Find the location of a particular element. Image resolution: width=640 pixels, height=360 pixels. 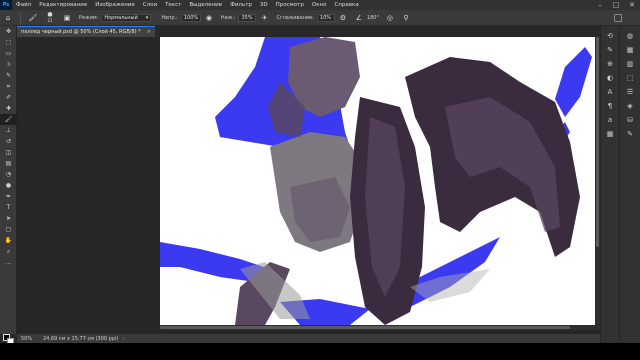

symmetry-icon: ⚲ is located at coordinates (406, 18).